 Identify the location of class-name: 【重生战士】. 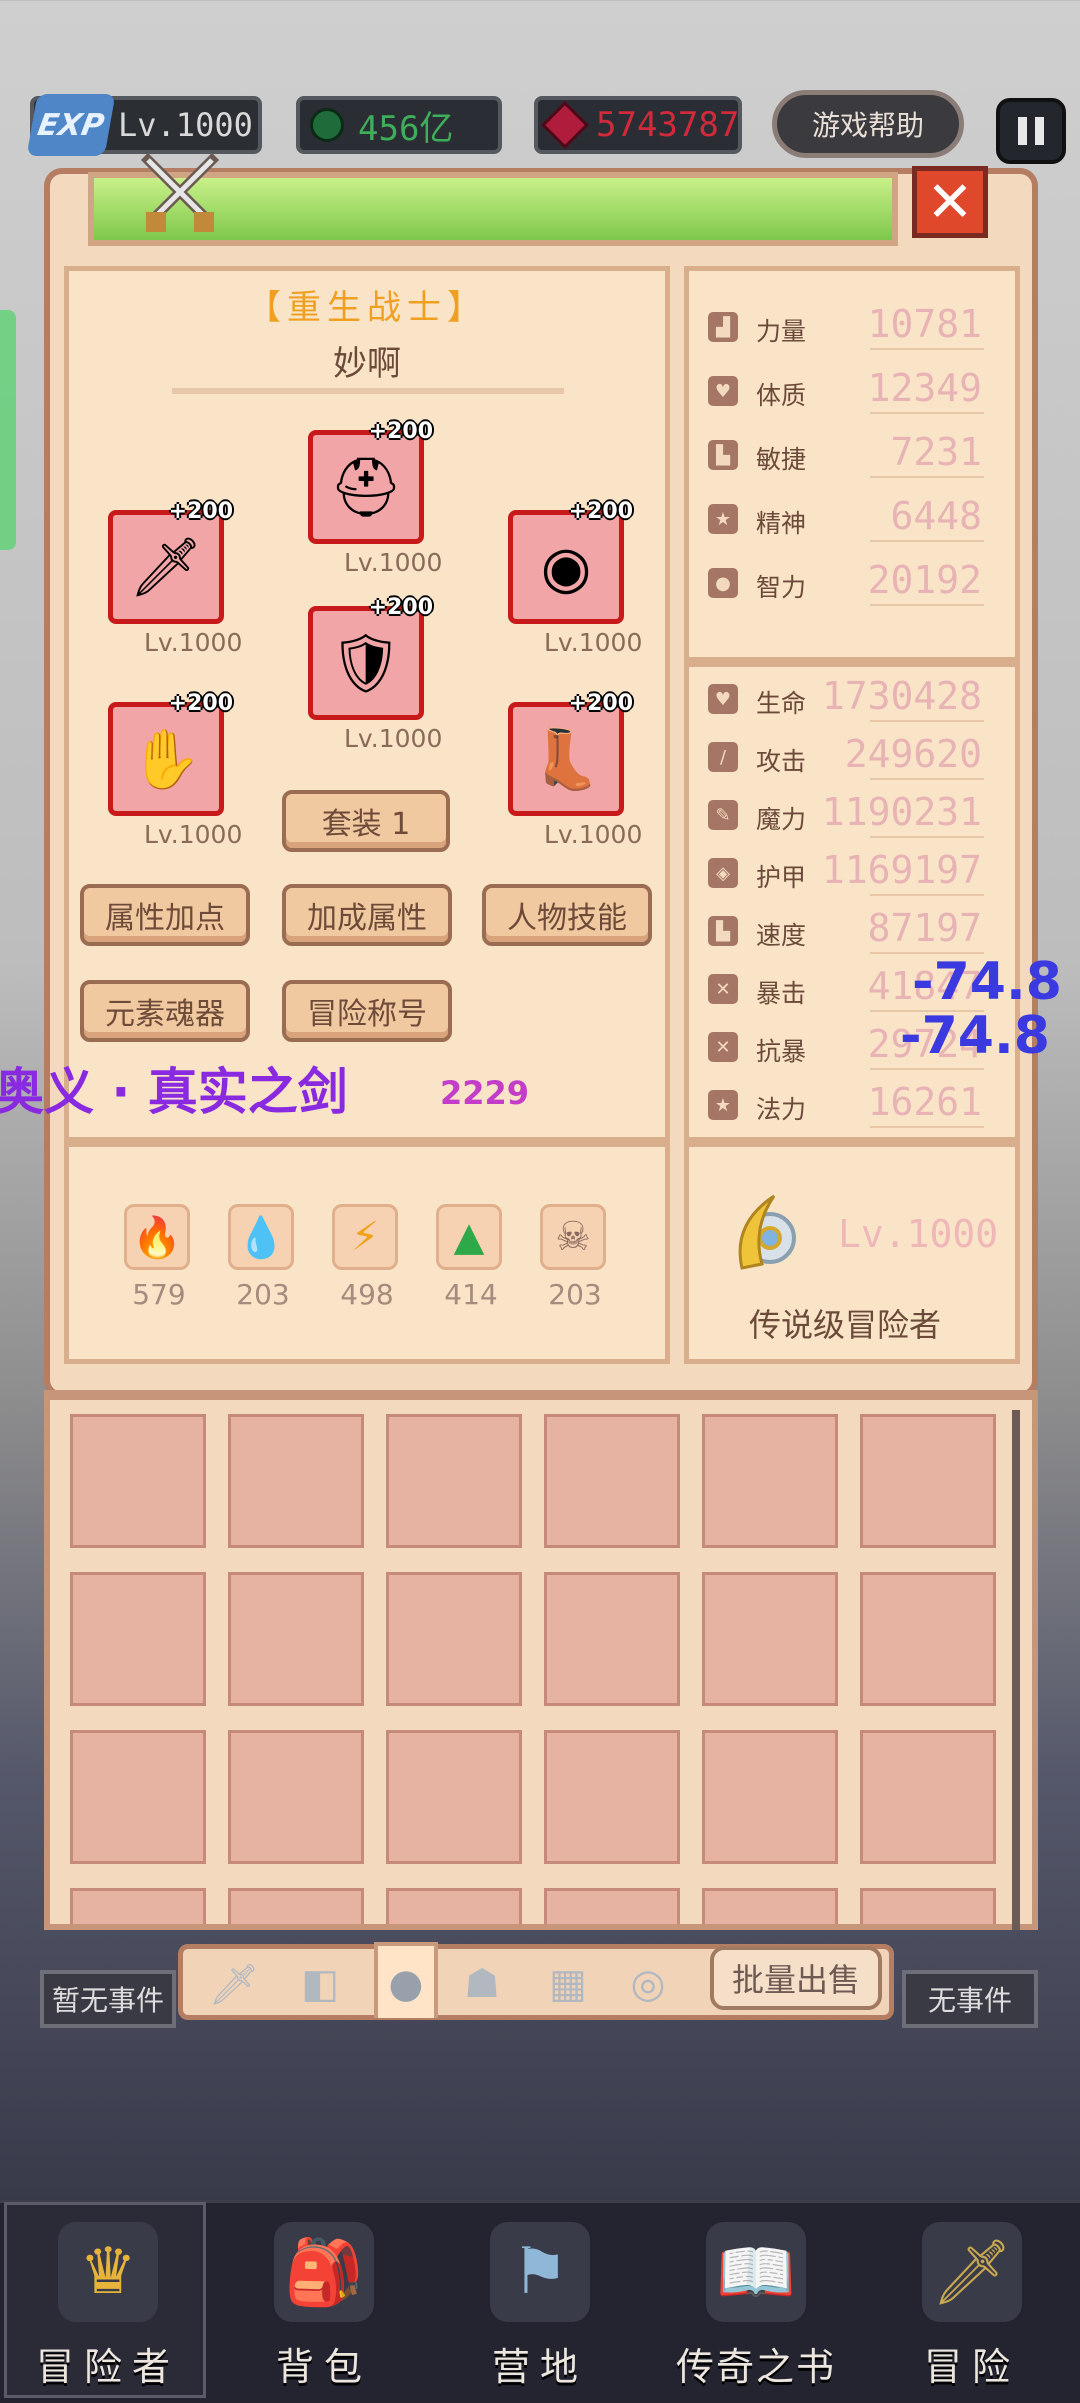
(367, 308).